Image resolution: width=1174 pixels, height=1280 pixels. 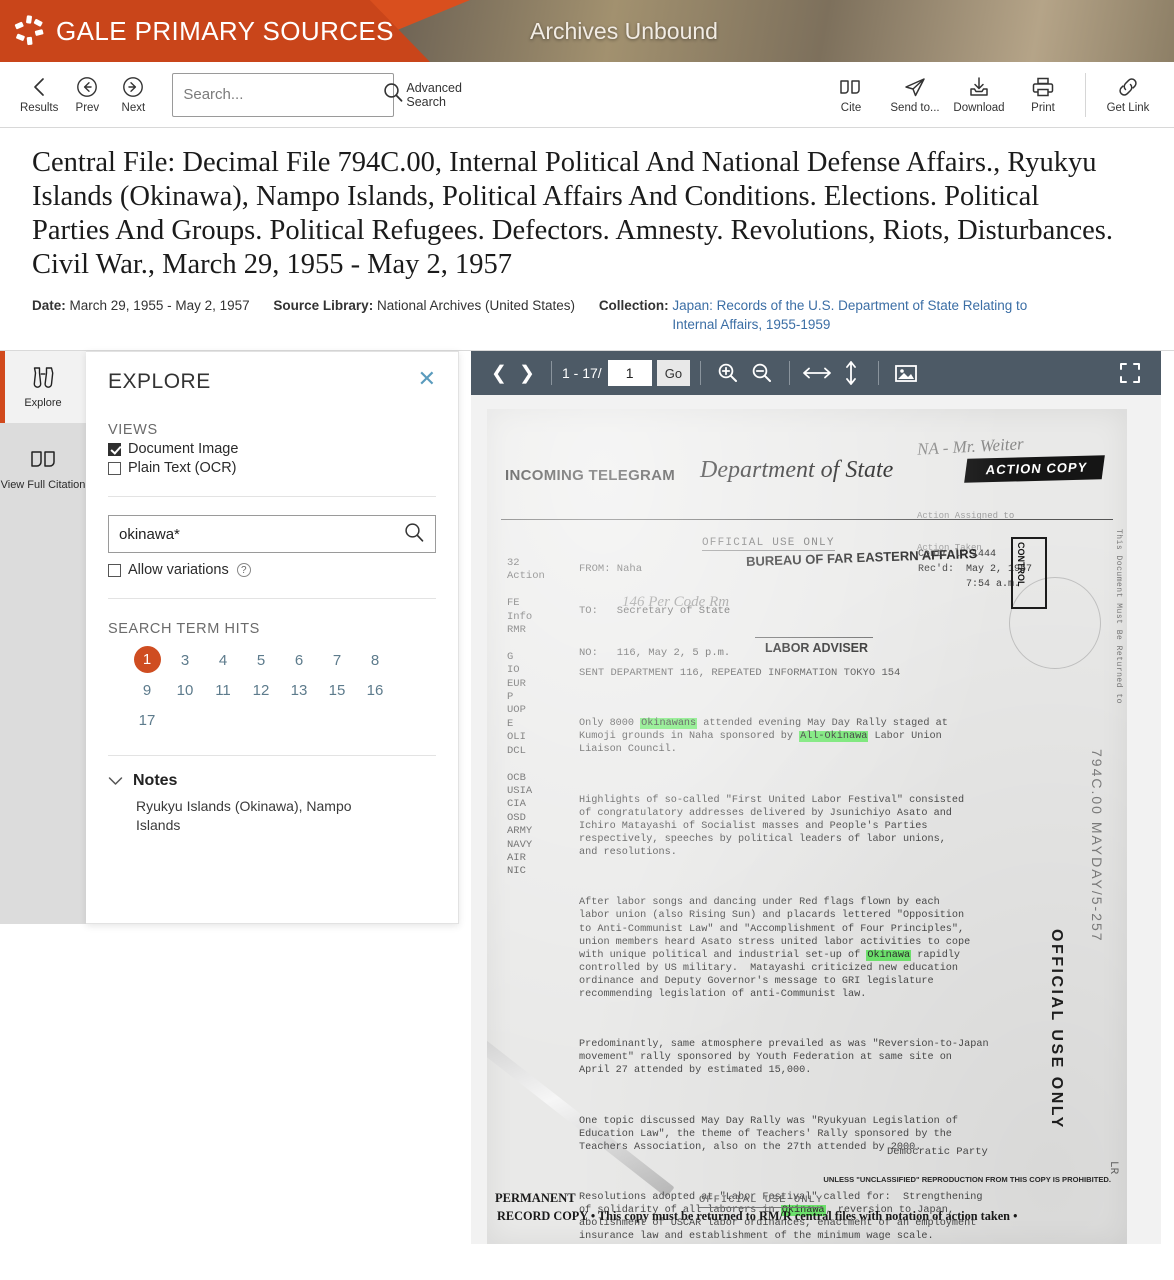 What do you see at coordinates (133, 94) in the screenshot?
I see `next-button: Next` at bounding box center [133, 94].